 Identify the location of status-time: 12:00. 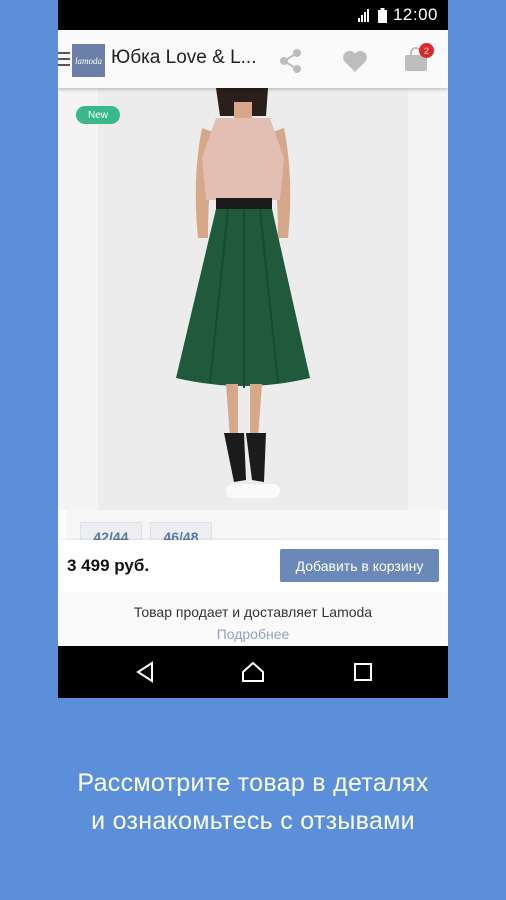
(415, 14).